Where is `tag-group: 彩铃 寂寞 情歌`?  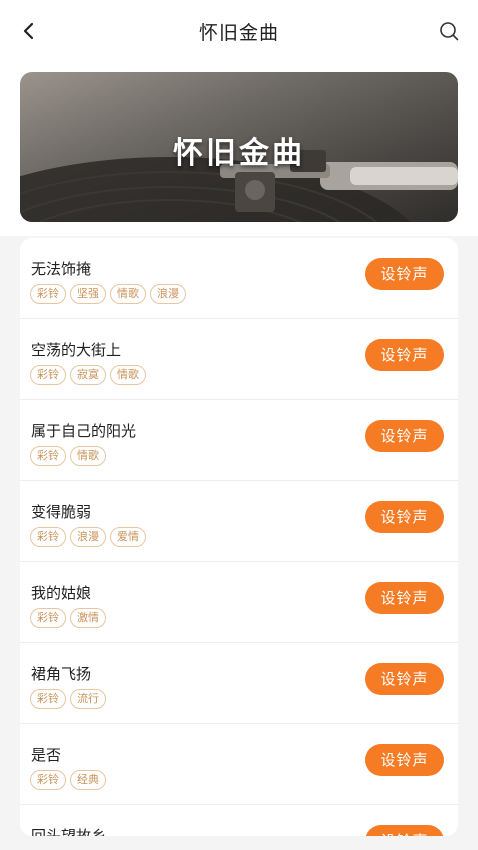
tag-group: 彩铃 寂寞 情歌 is located at coordinates (88, 375).